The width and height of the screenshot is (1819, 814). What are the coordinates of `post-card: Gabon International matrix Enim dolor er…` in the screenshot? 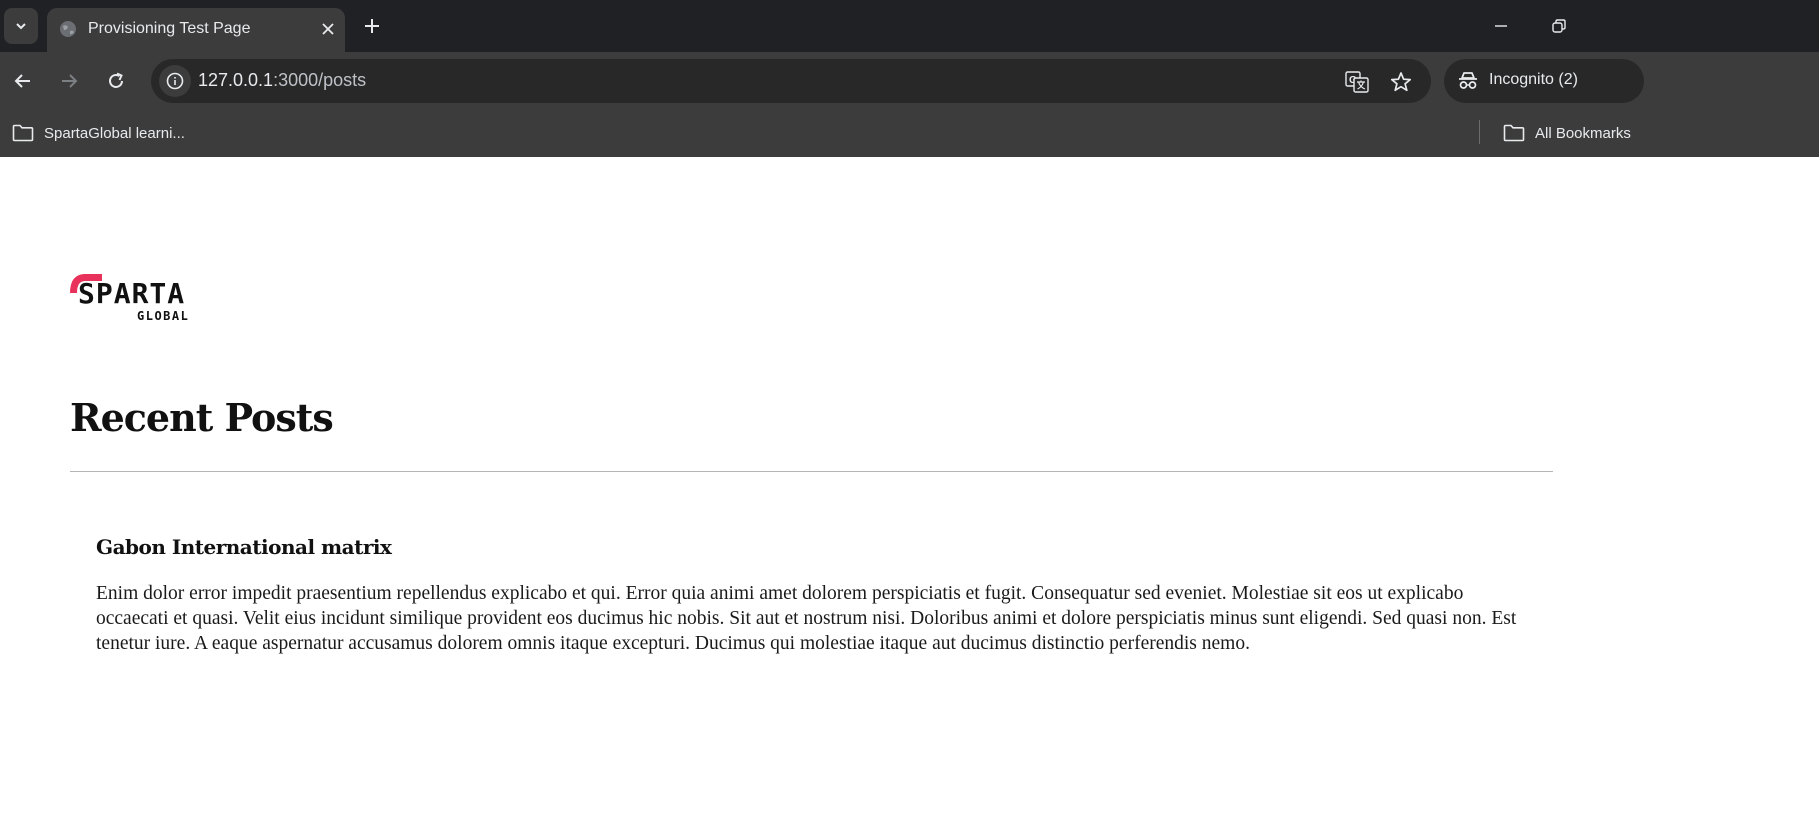 It's located at (816, 595).